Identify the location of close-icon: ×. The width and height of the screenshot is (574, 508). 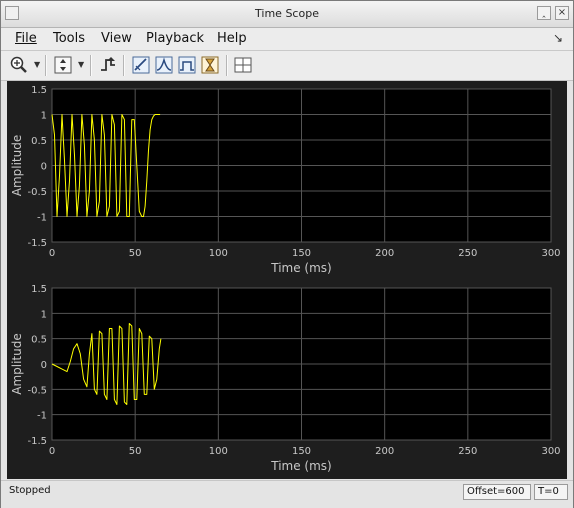
(562, 13).